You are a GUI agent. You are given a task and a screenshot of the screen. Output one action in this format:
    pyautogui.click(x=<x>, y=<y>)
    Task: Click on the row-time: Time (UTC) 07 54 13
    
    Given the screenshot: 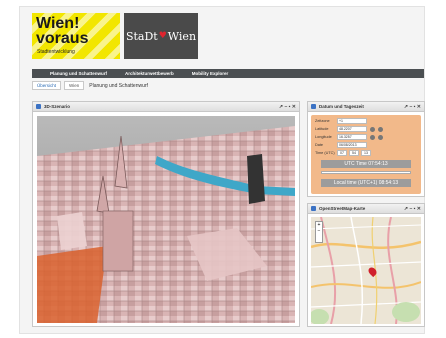 What is the action you would take?
    pyautogui.click(x=344, y=153)
    